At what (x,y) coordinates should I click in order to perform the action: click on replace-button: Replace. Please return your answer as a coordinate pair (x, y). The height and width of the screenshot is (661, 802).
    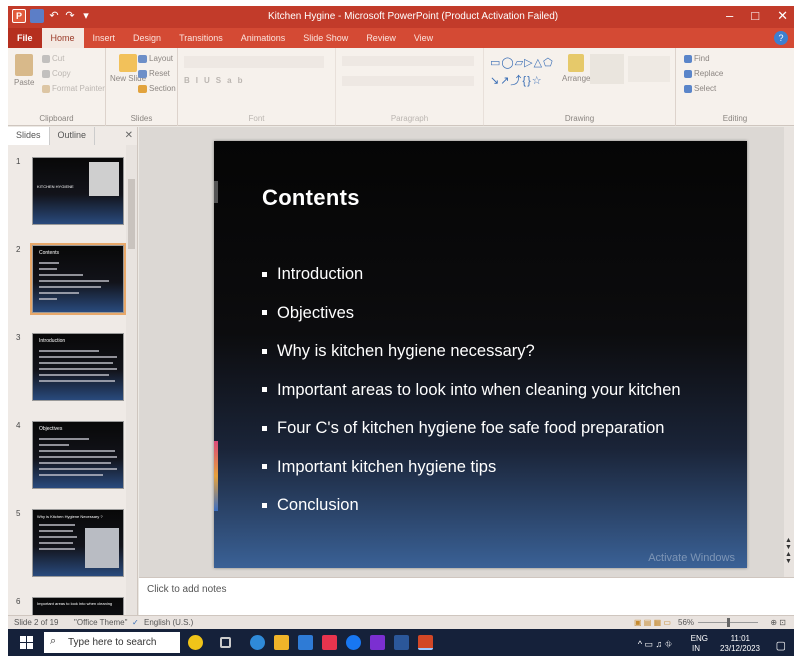
    Looking at the image, I should click on (703, 73).